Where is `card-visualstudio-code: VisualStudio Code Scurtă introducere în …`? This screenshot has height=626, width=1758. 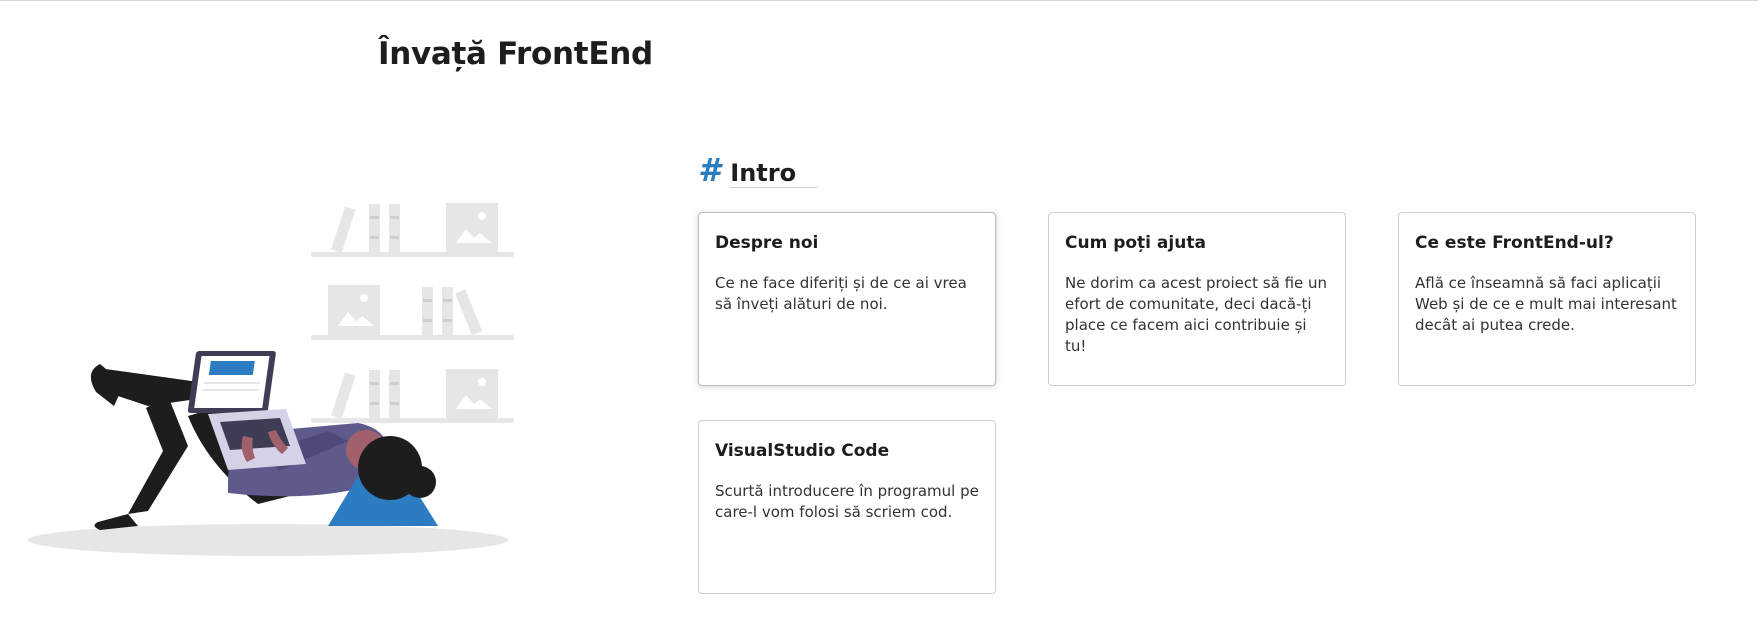
card-visualstudio-code: VisualStudio Code Scurtă introducere în … is located at coordinates (847, 507).